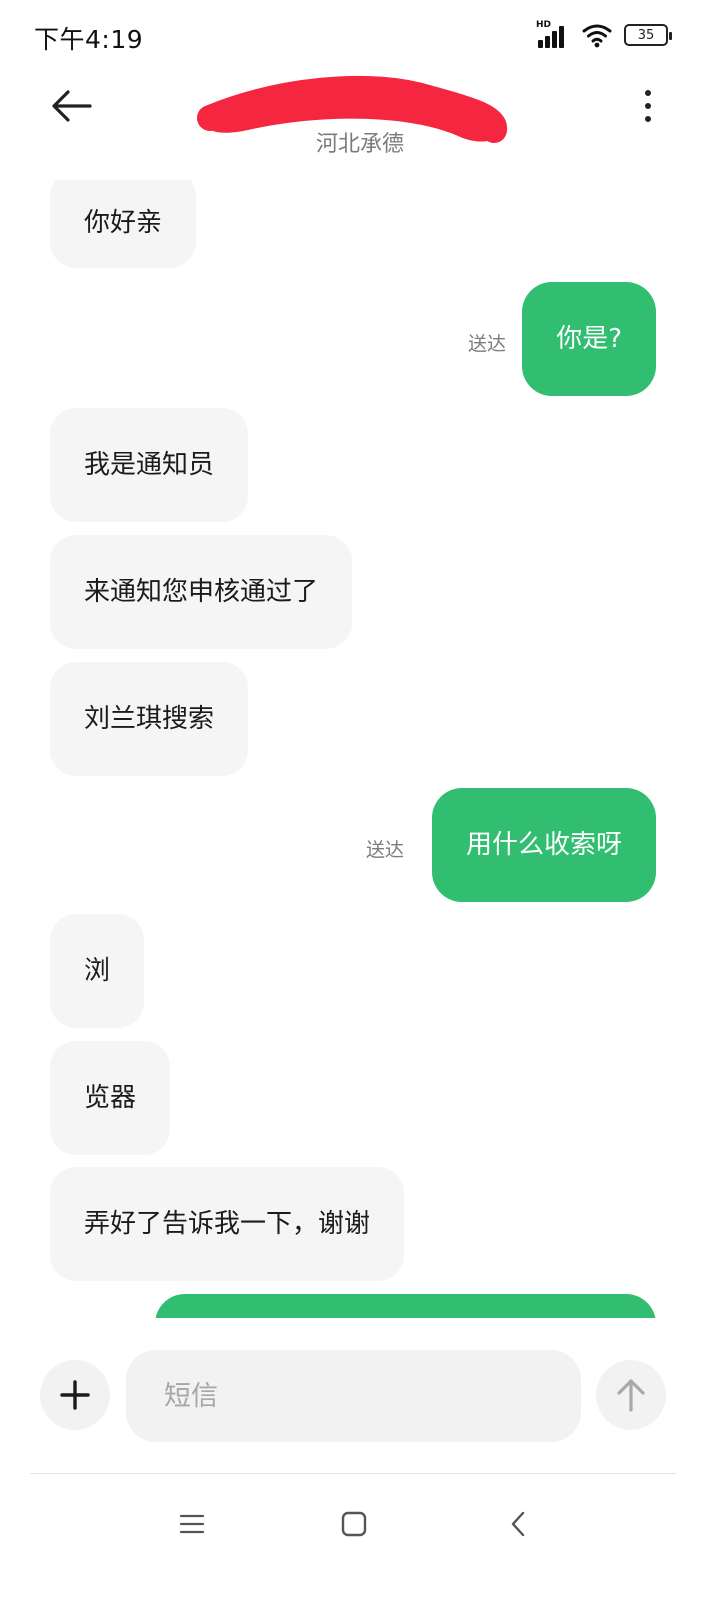 This screenshot has width=720, height=1600. I want to click on message-row: 刘兰琪搜索, so click(360, 719).